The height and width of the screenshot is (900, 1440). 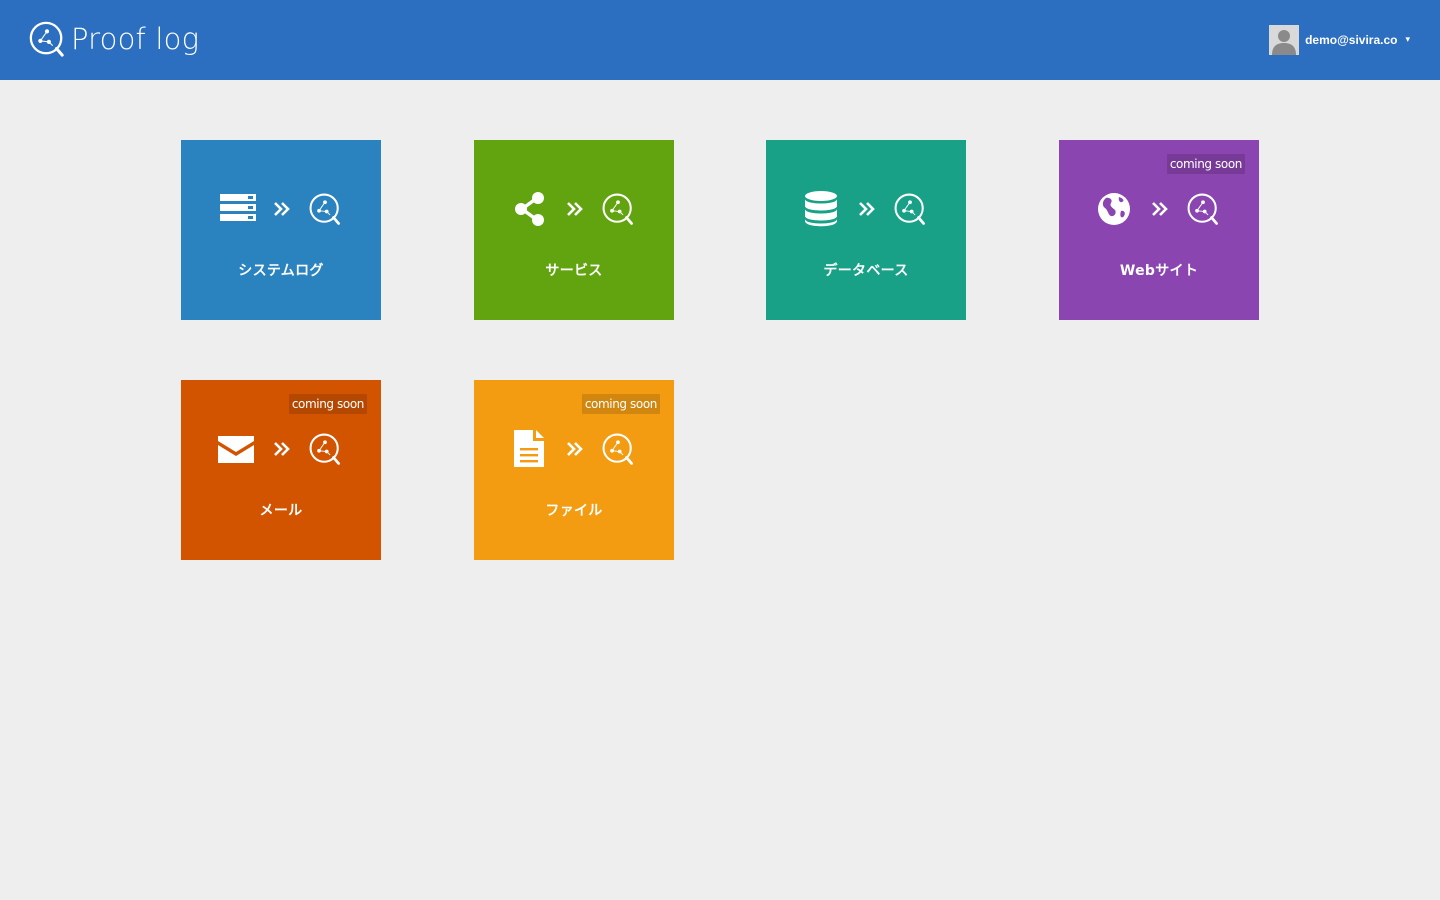 What do you see at coordinates (1407, 40) in the screenshot?
I see `chevron-down-icon: ▾` at bounding box center [1407, 40].